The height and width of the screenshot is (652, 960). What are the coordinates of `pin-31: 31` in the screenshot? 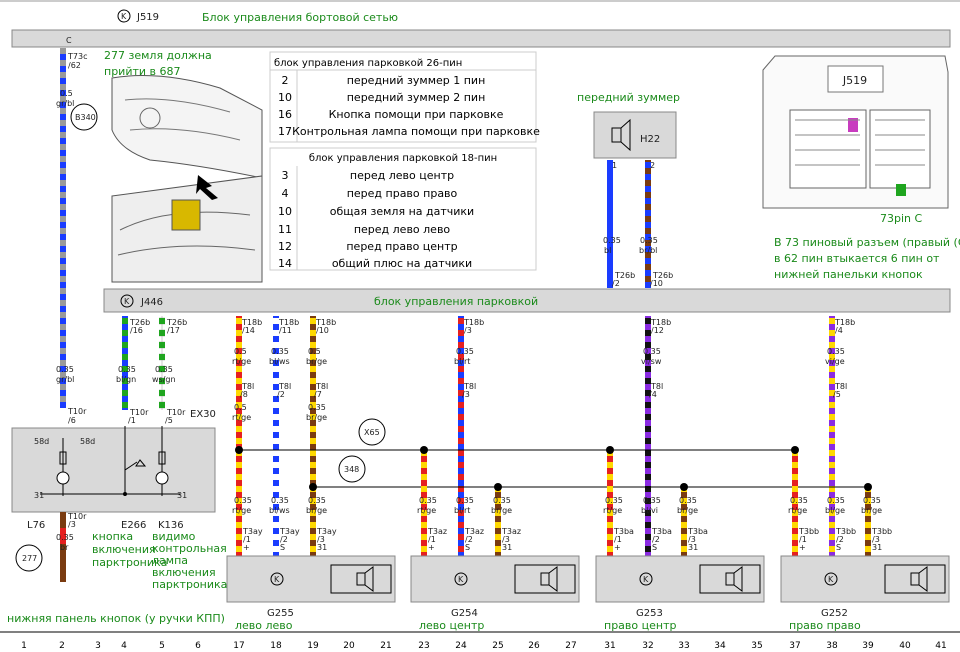 It's located at (182, 495).